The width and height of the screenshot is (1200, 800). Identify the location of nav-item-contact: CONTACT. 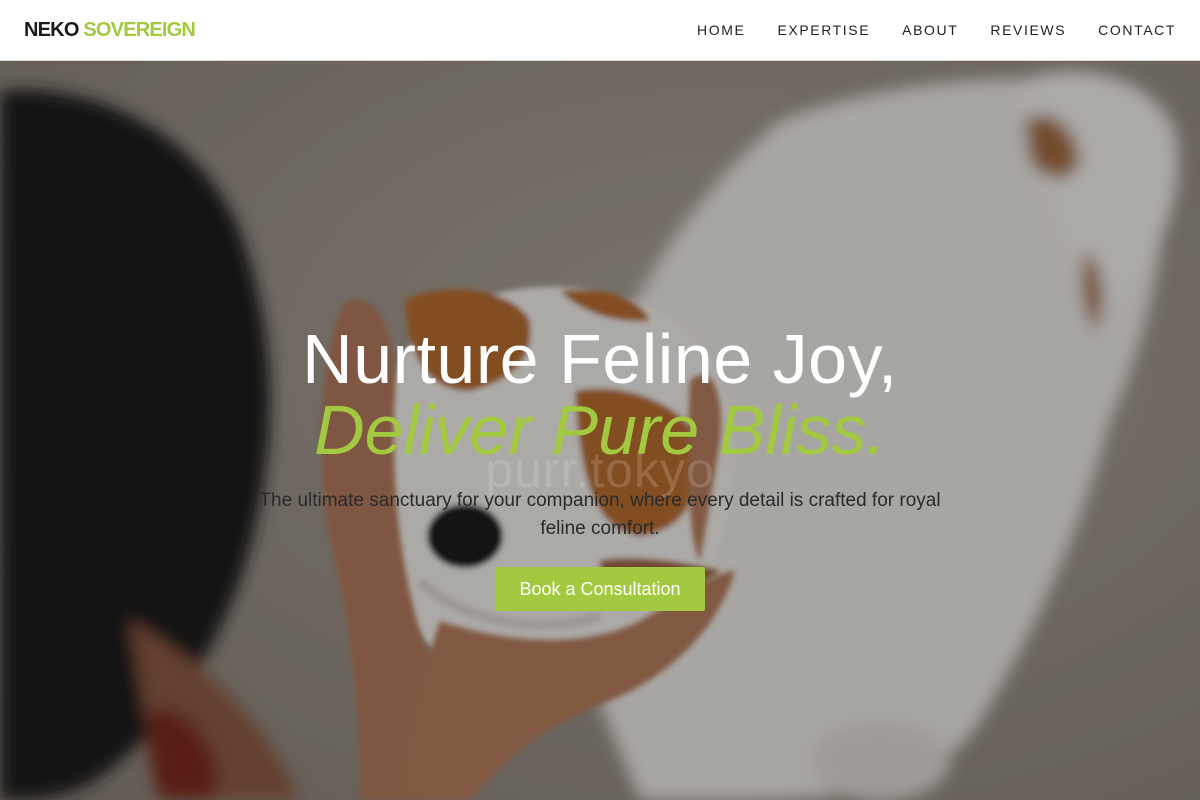
(1137, 30).